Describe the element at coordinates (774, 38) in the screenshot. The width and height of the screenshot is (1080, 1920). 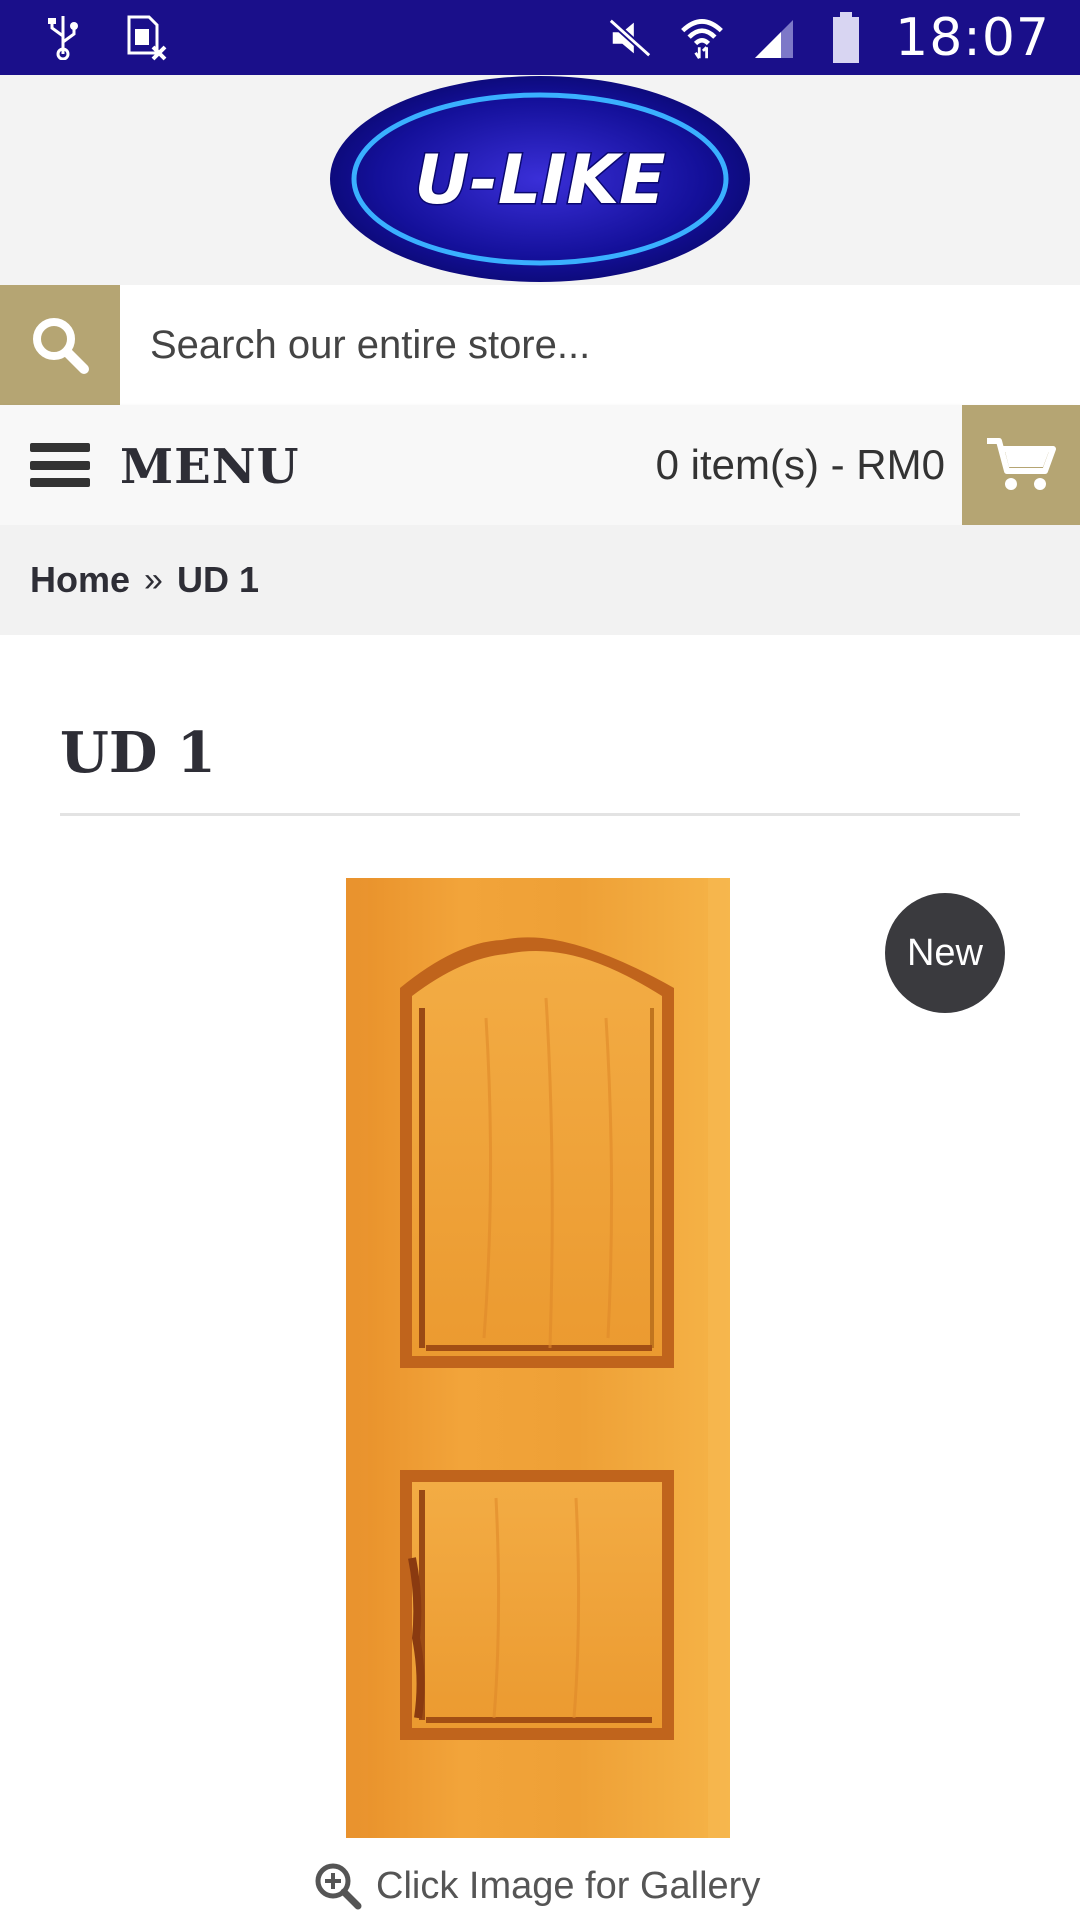
I see `signal-icon` at that location.